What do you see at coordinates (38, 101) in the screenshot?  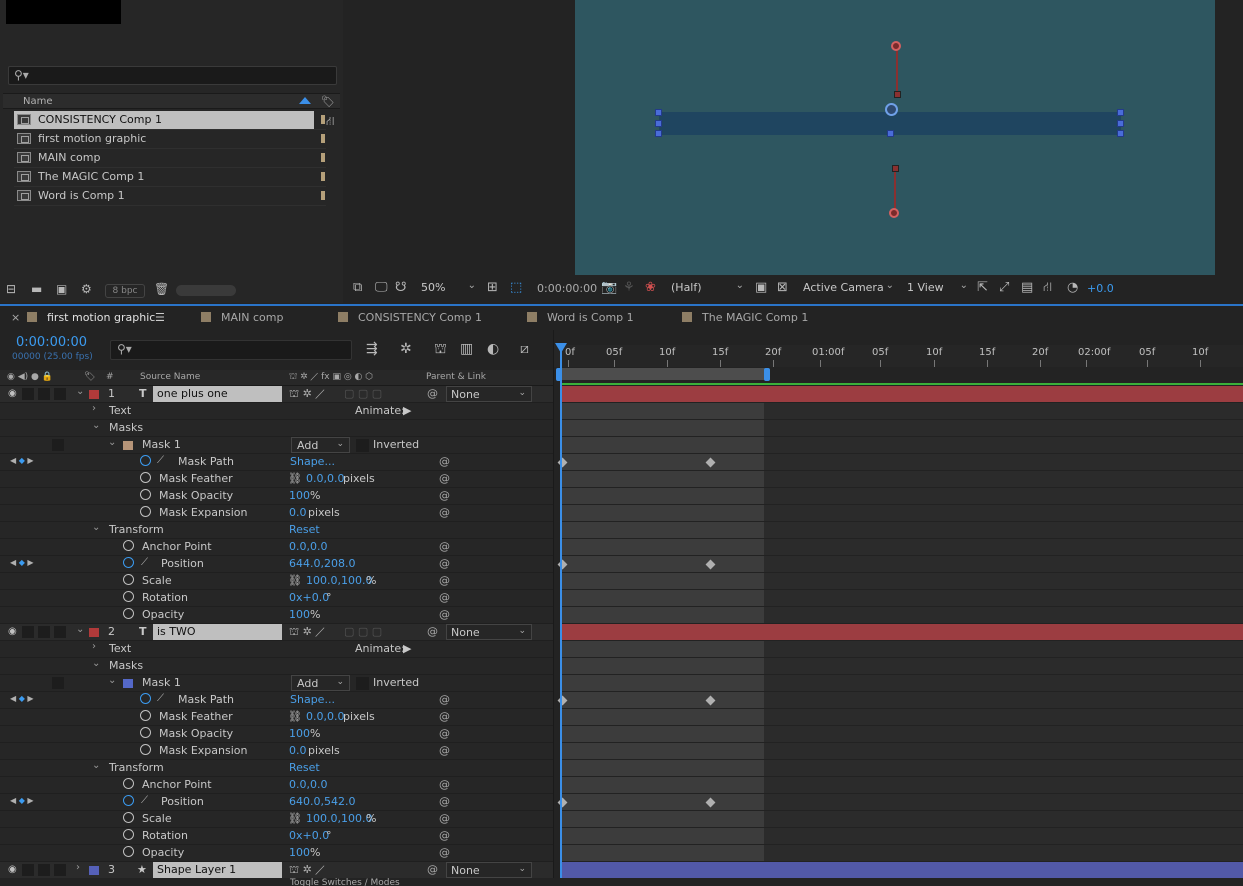 I see `column-name-label: Name` at bounding box center [38, 101].